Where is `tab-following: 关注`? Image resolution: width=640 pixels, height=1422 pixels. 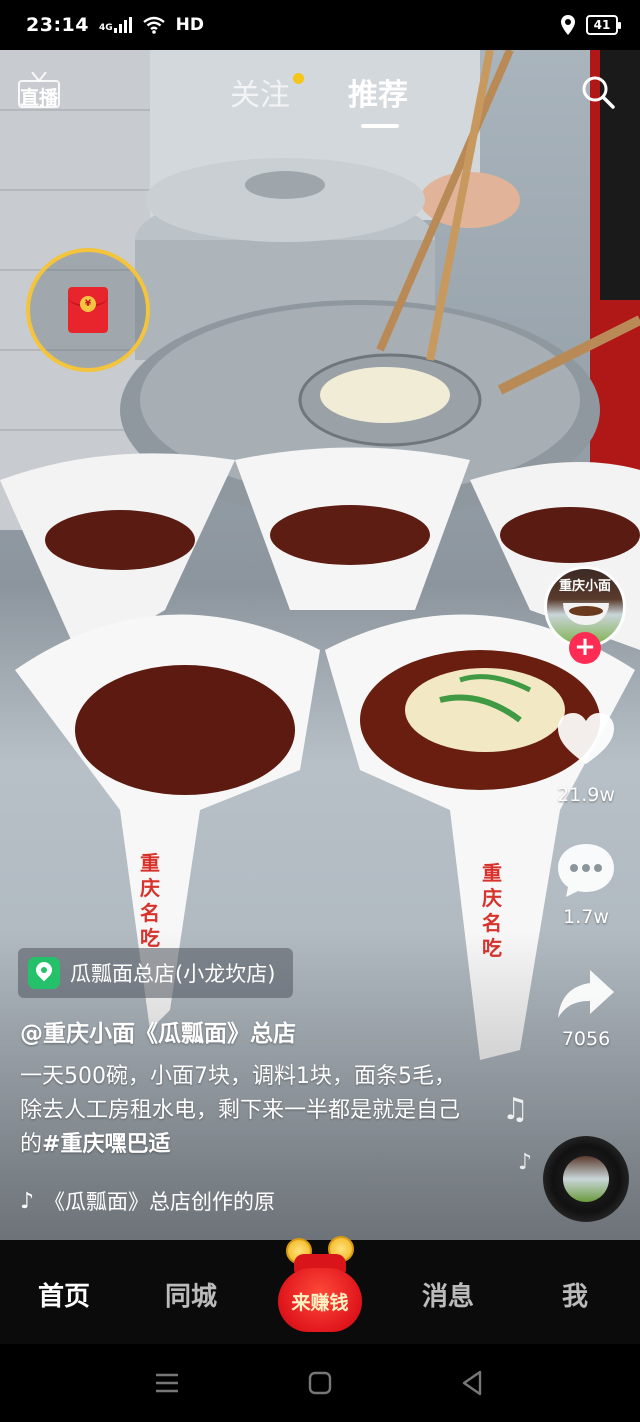
tab-following: 关注 is located at coordinates (267, 92).